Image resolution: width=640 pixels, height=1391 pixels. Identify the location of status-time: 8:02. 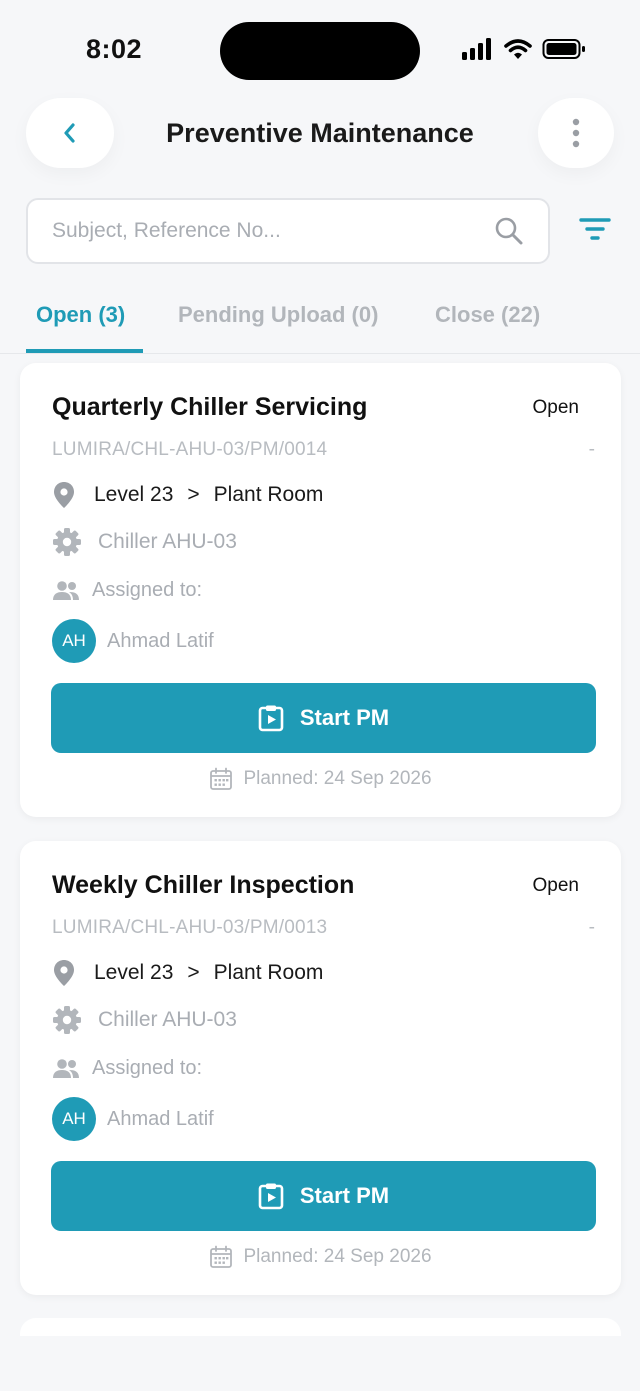
(114, 49).